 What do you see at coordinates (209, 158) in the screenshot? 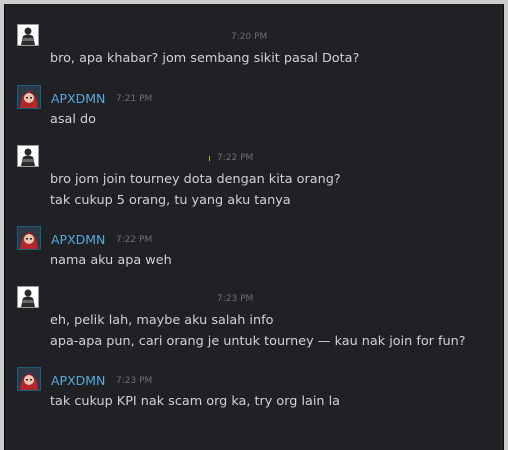
I see `read-marker-icon` at bounding box center [209, 158].